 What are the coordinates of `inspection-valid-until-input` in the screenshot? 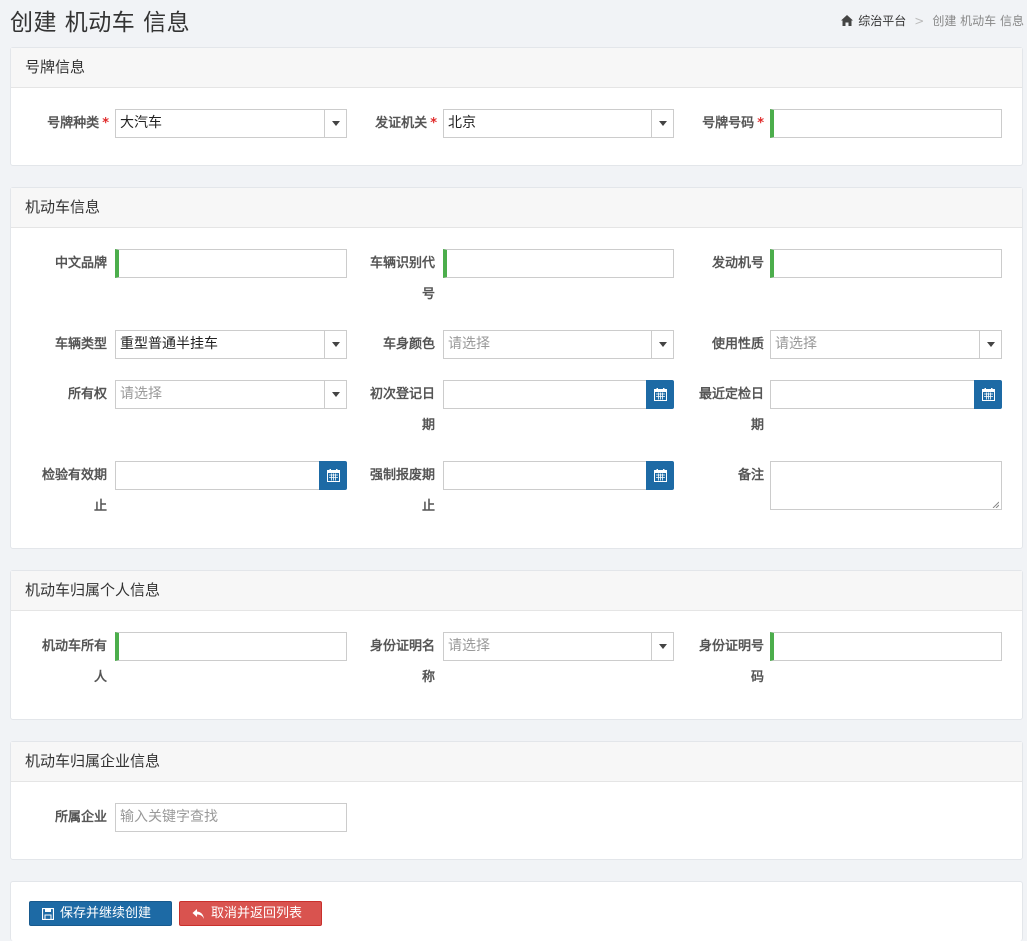 It's located at (217, 475).